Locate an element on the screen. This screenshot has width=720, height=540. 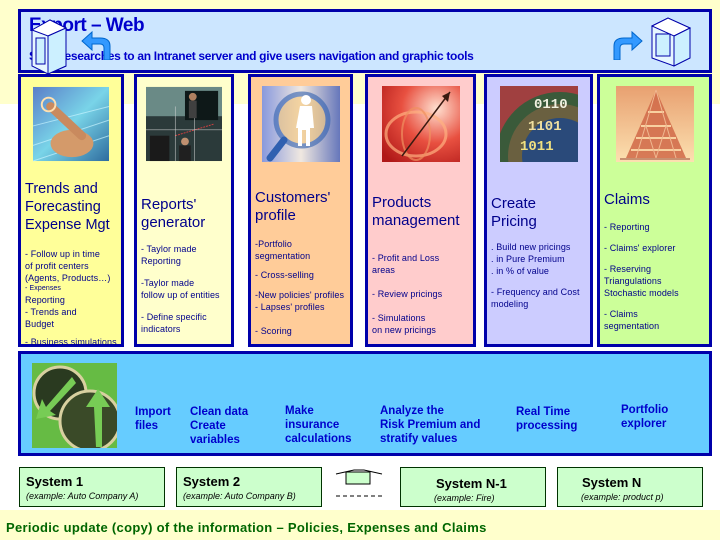
binary-sphere-image: 0110 1101 1011 is located at coordinates (538, 124).